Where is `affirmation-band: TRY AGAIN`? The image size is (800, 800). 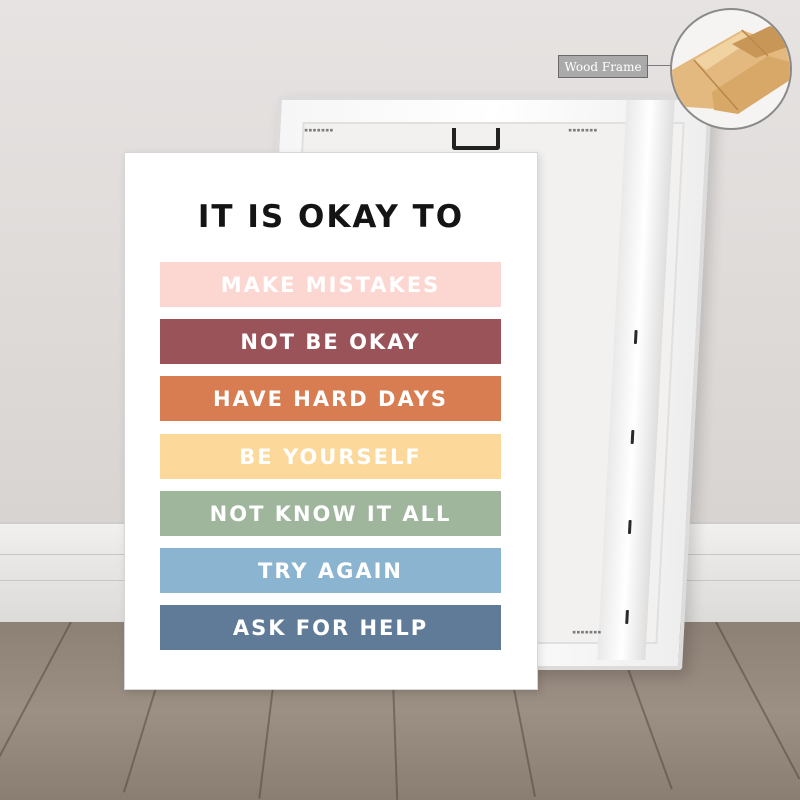 affirmation-band: TRY AGAIN is located at coordinates (330, 570).